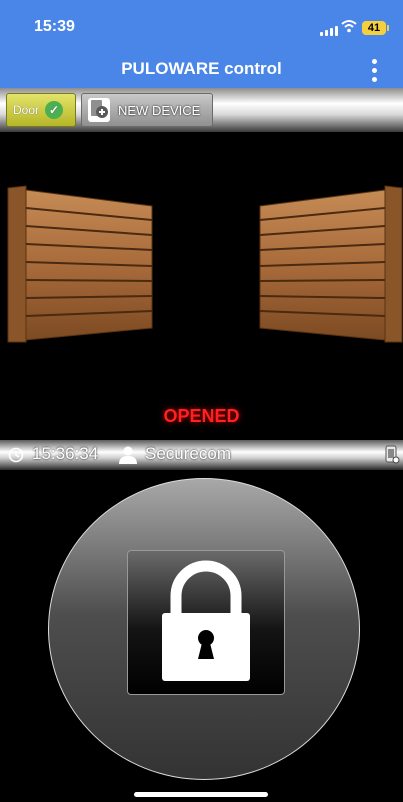  I want to click on wifi-icon, so click(349, 26).